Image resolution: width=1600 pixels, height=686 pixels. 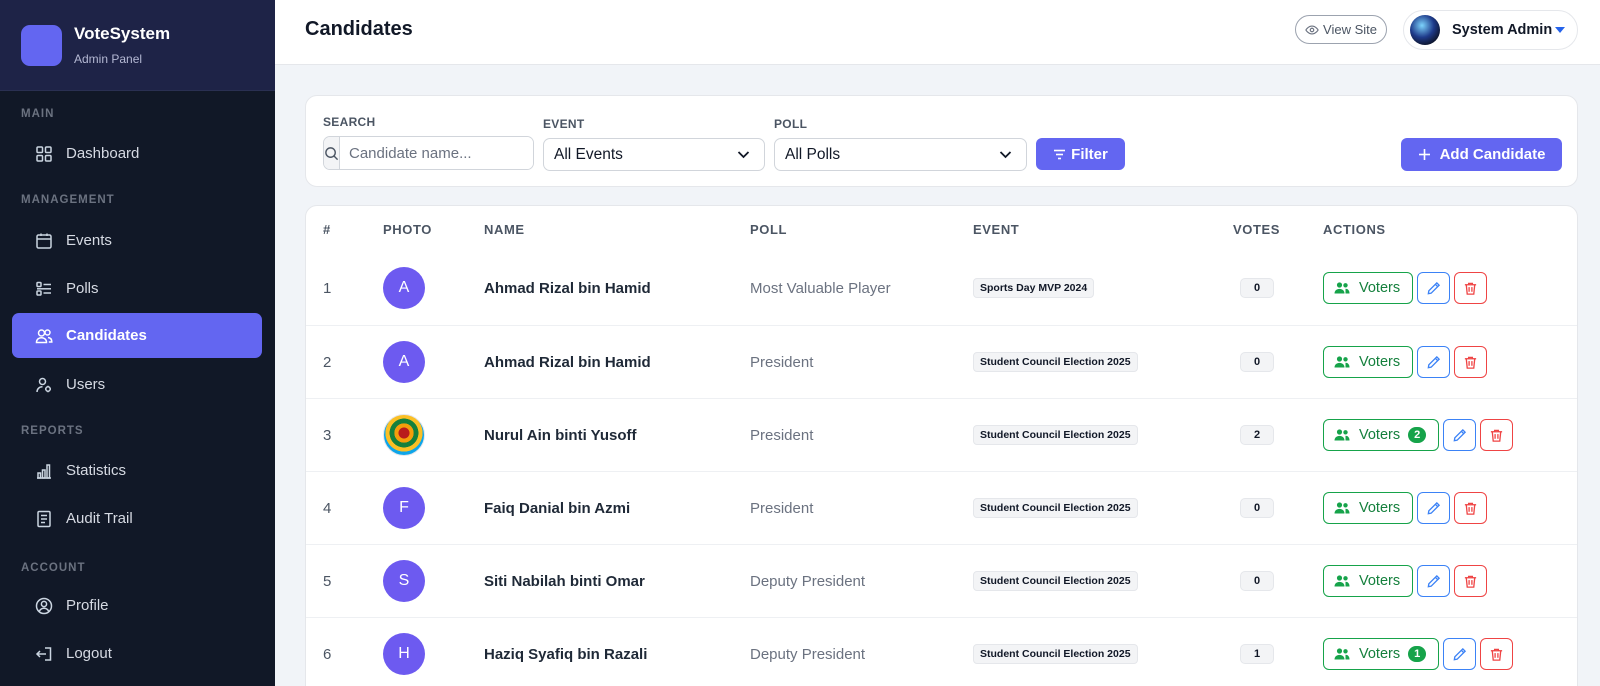 What do you see at coordinates (52, 431) in the screenshot?
I see `section-reports: REPORTS` at bounding box center [52, 431].